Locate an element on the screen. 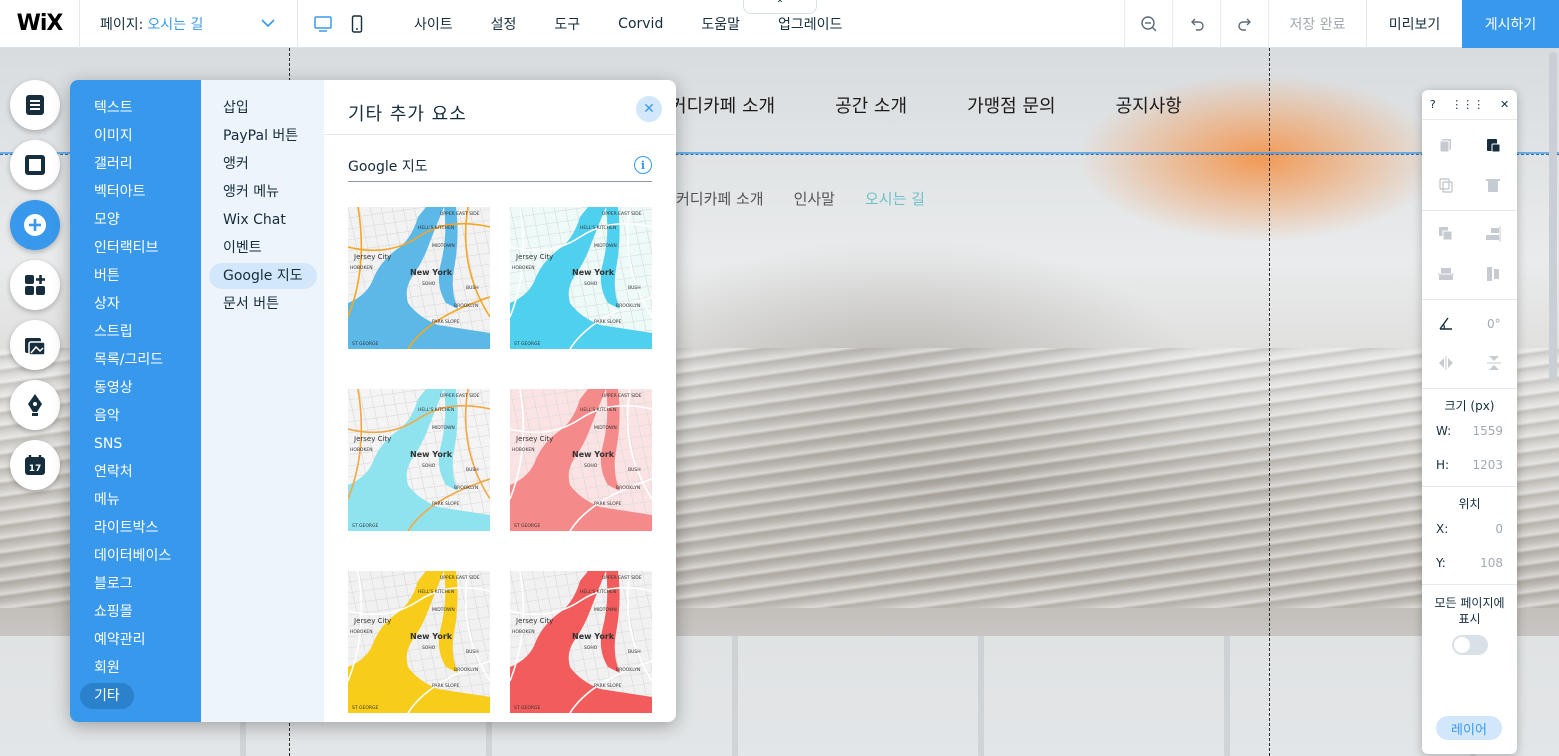 The image size is (1559, 756). desktop-view-icon is located at coordinates (323, 24).